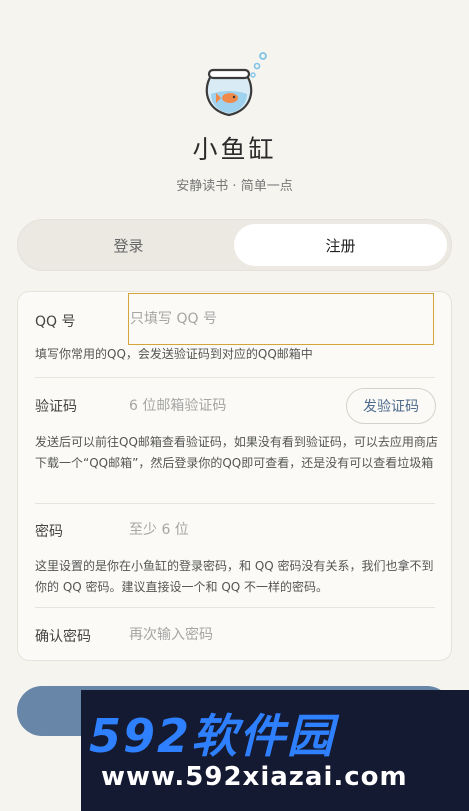  What do you see at coordinates (254, 777) in the screenshot?
I see `watermark-url: www.592xiazai.com` at bounding box center [254, 777].